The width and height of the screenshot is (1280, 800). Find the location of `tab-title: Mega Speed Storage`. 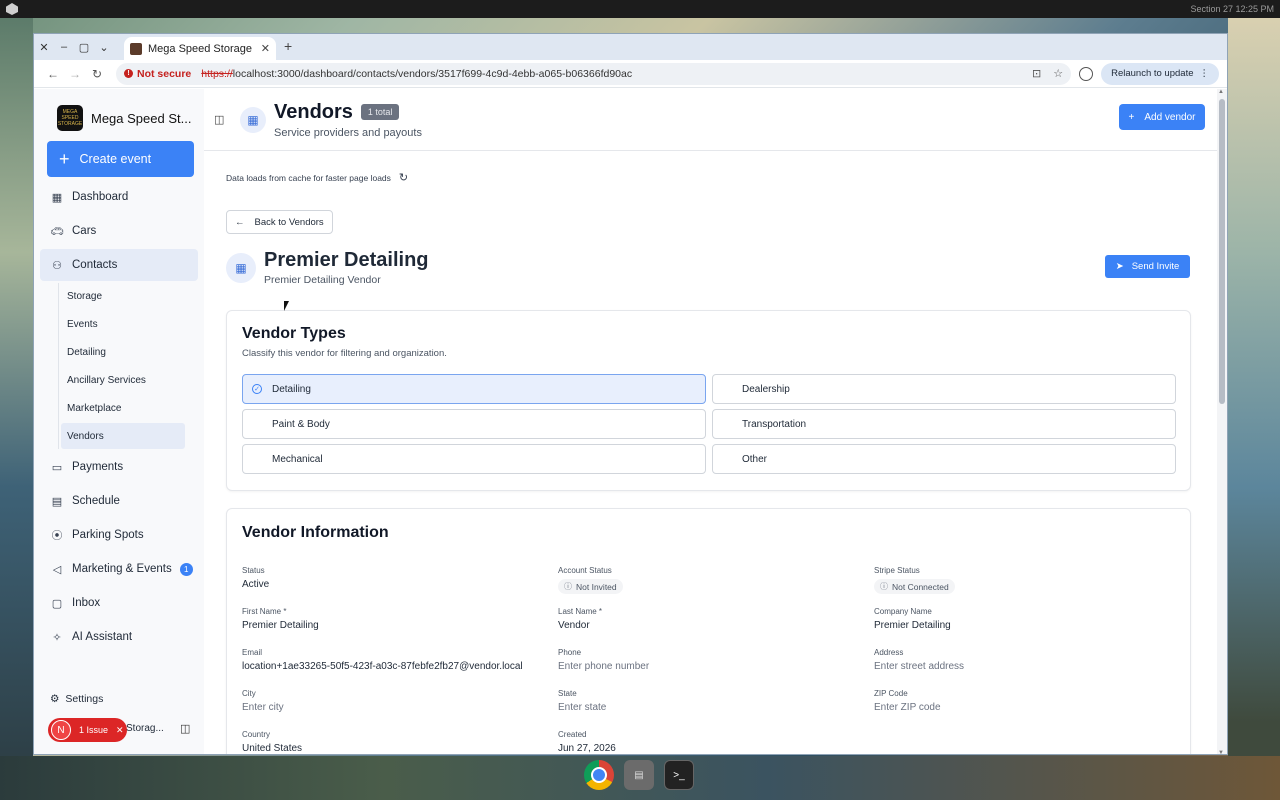

tab-title: Mega Speed Storage is located at coordinates (200, 48).